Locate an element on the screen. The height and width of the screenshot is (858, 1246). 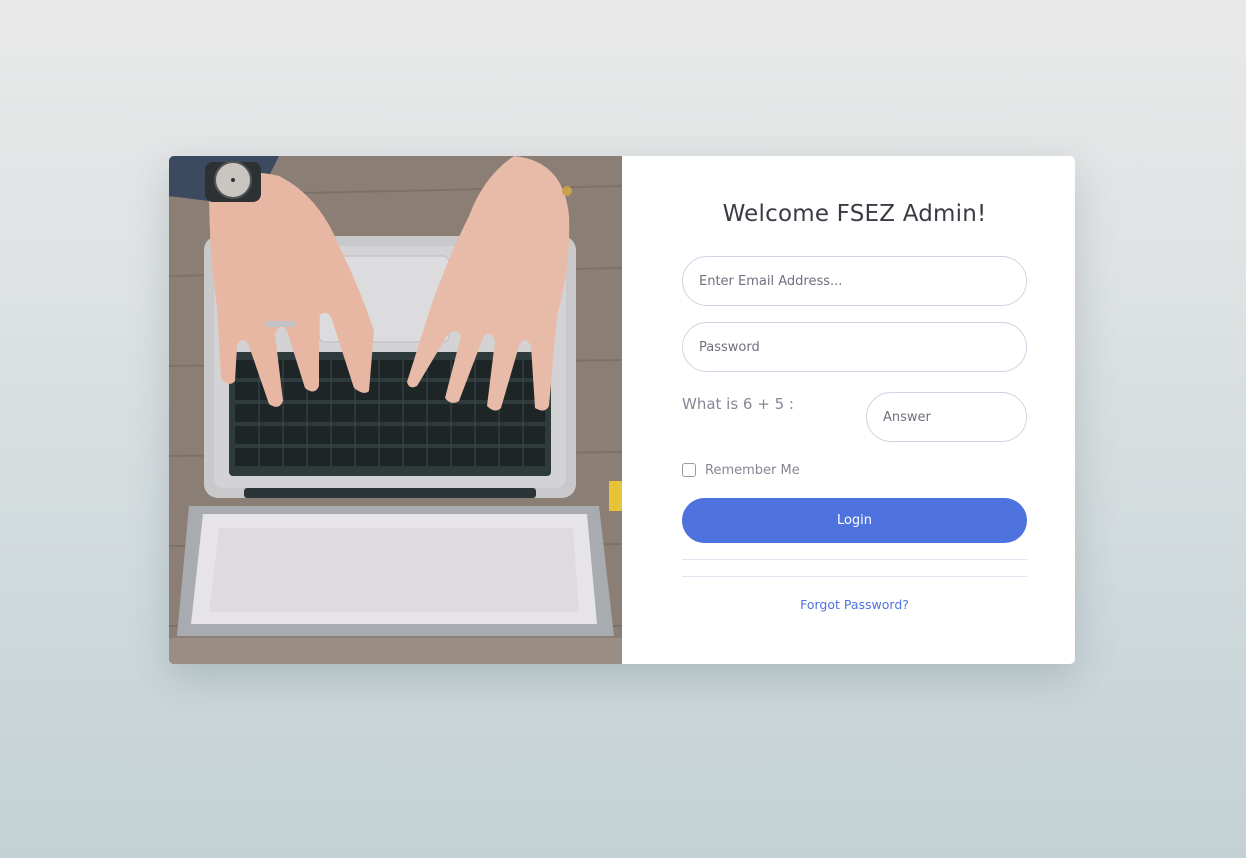
password-field is located at coordinates (854, 347).